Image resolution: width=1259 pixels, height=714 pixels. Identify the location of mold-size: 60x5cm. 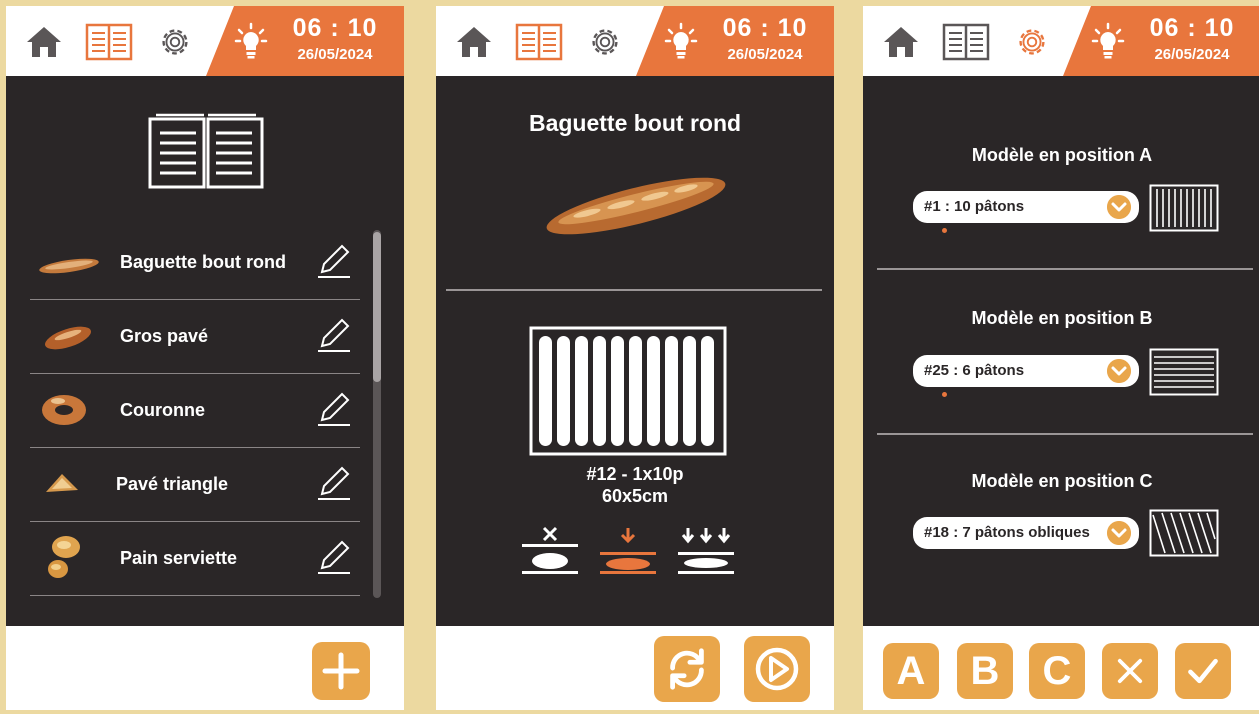
(635, 496).